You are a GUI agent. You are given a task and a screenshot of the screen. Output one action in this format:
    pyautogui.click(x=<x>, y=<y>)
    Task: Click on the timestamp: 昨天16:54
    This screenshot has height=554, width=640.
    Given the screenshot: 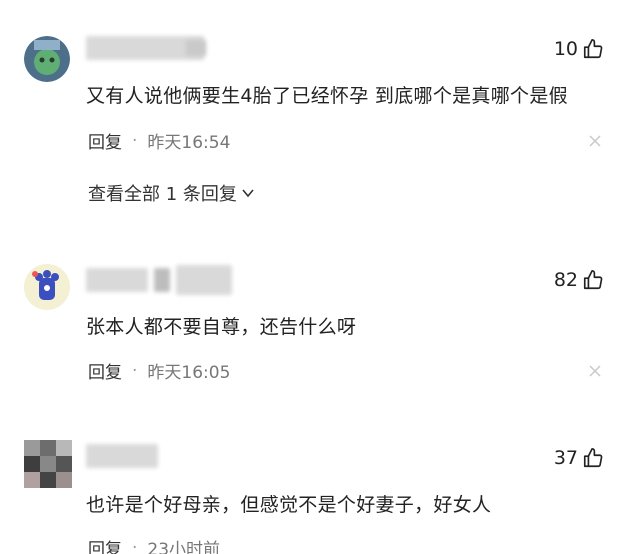 What is the action you would take?
    pyautogui.click(x=189, y=143)
    